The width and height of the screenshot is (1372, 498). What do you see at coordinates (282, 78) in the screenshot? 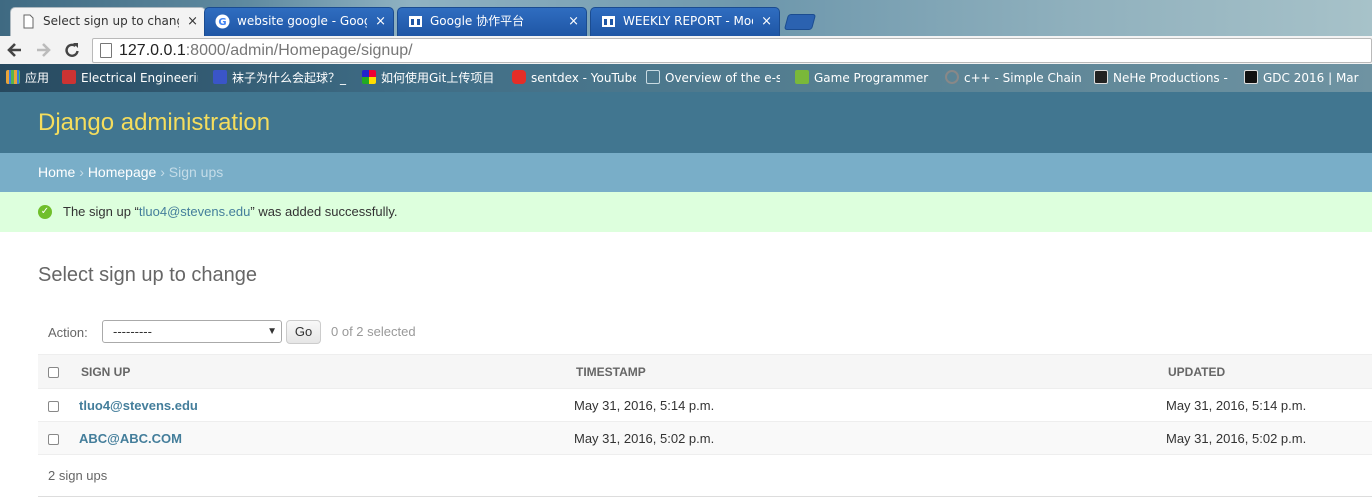
I see `bookmark-item: 袜子为什么会起球？_` at bounding box center [282, 78].